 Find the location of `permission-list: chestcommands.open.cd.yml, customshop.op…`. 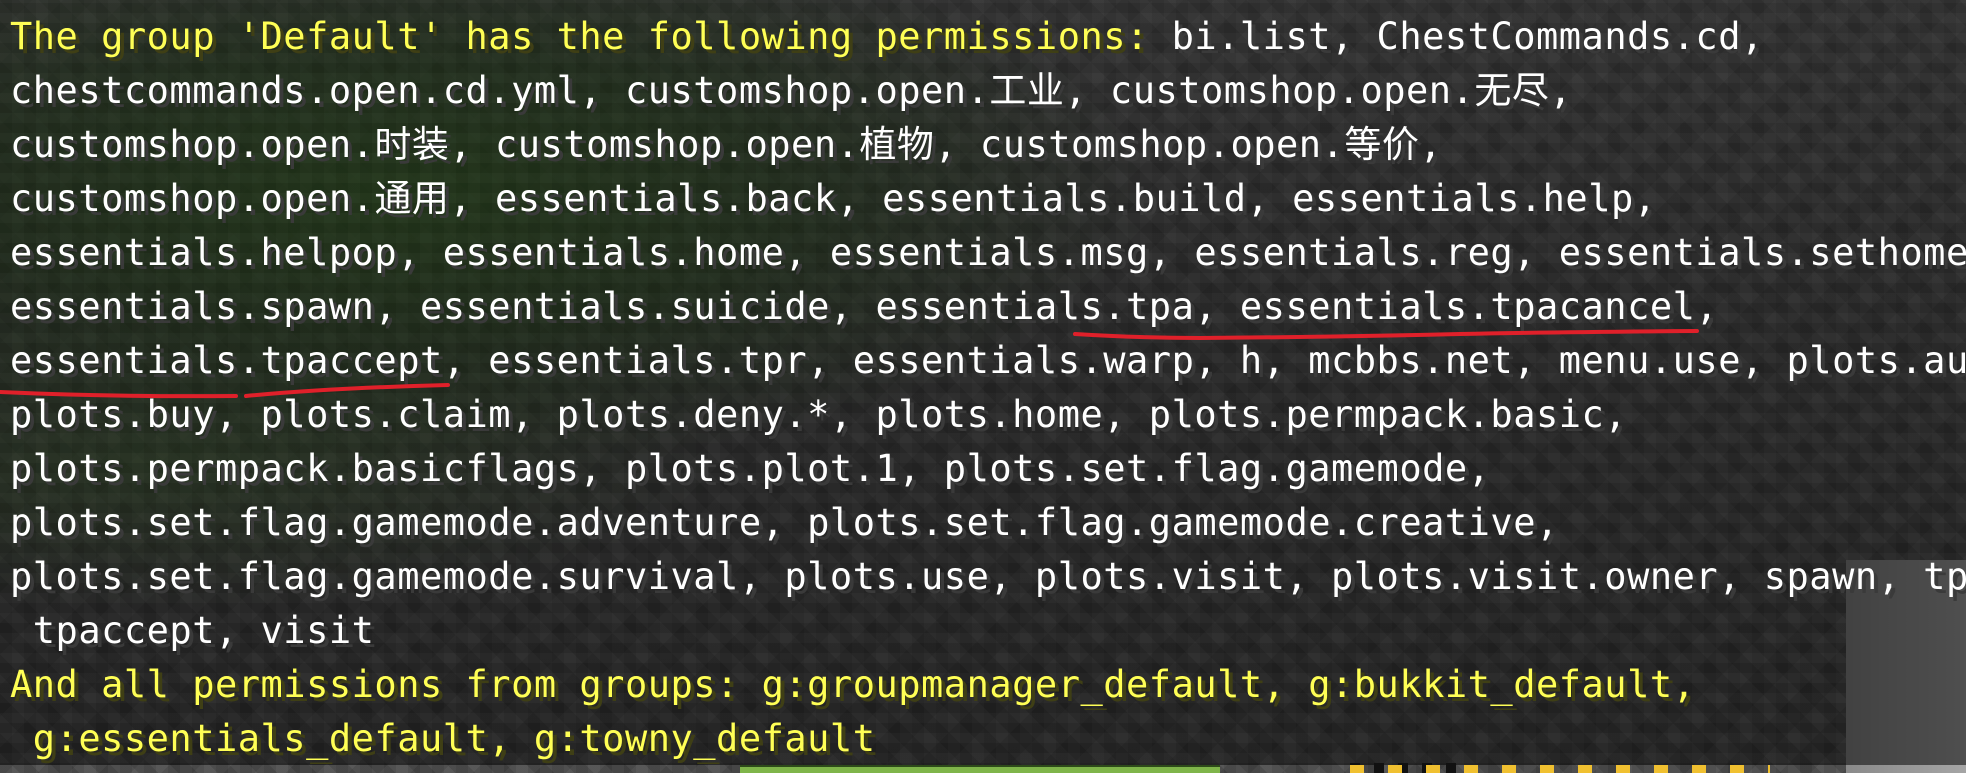

permission-list: chestcommands.open.cd.yml, customshop.op… is located at coordinates (791, 90).